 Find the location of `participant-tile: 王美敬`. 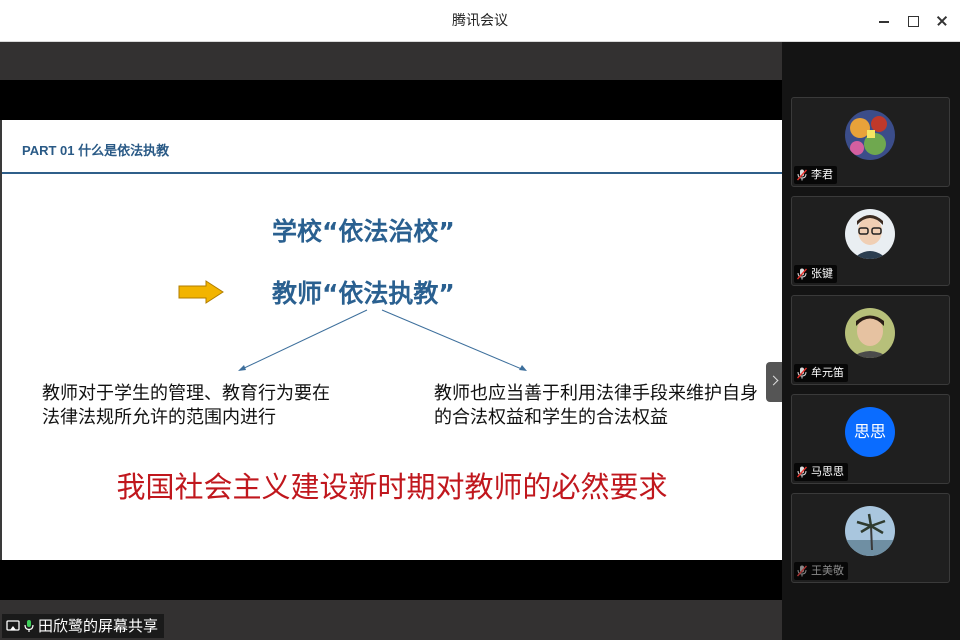

participant-tile: 王美敬 is located at coordinates (870, 538).